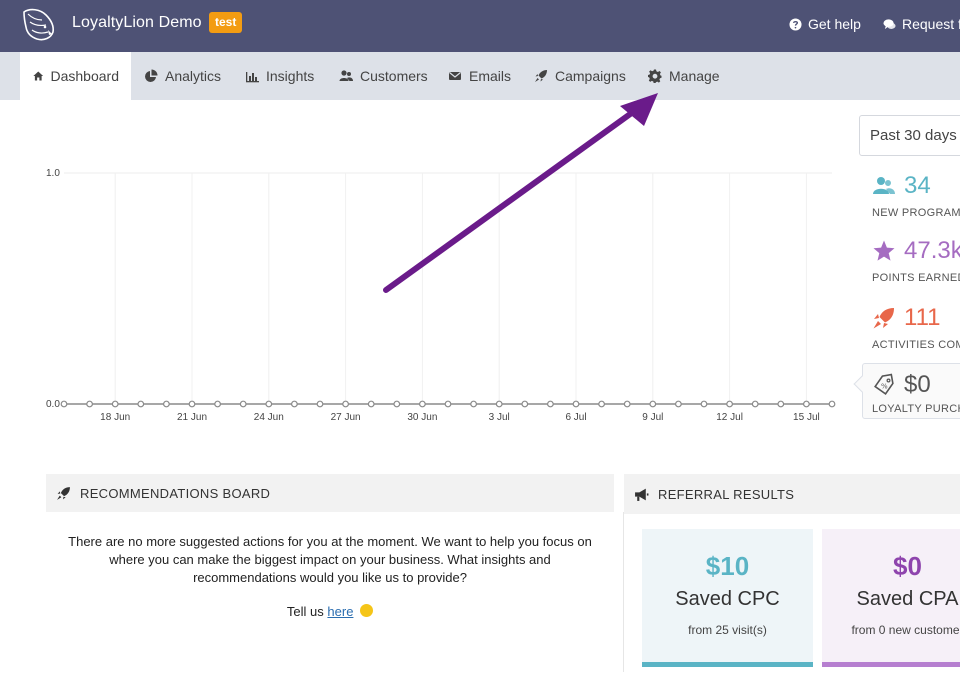 This screenshot has width=960, height=676. What do you see at coordinates (922, 317) in the screenshot?
I see `stat-value: 111` at bounding box center [922, 317].